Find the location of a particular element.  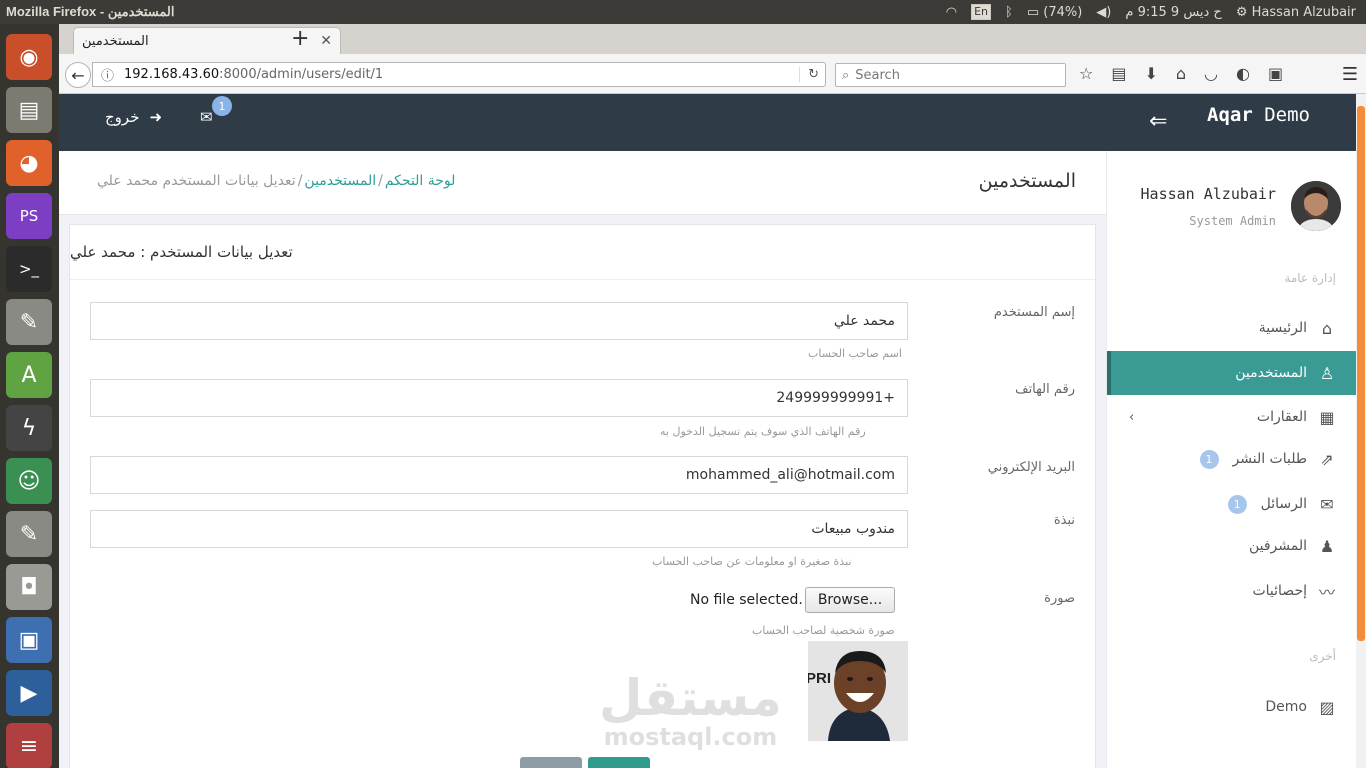

chevron-left-icon: › is located at coordinates (1131, 417).